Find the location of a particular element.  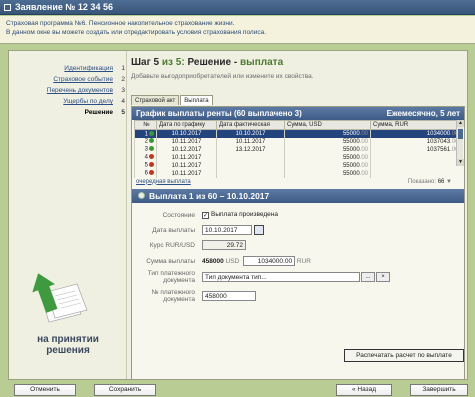

title-dash: - is located at coordinates (235, 62).